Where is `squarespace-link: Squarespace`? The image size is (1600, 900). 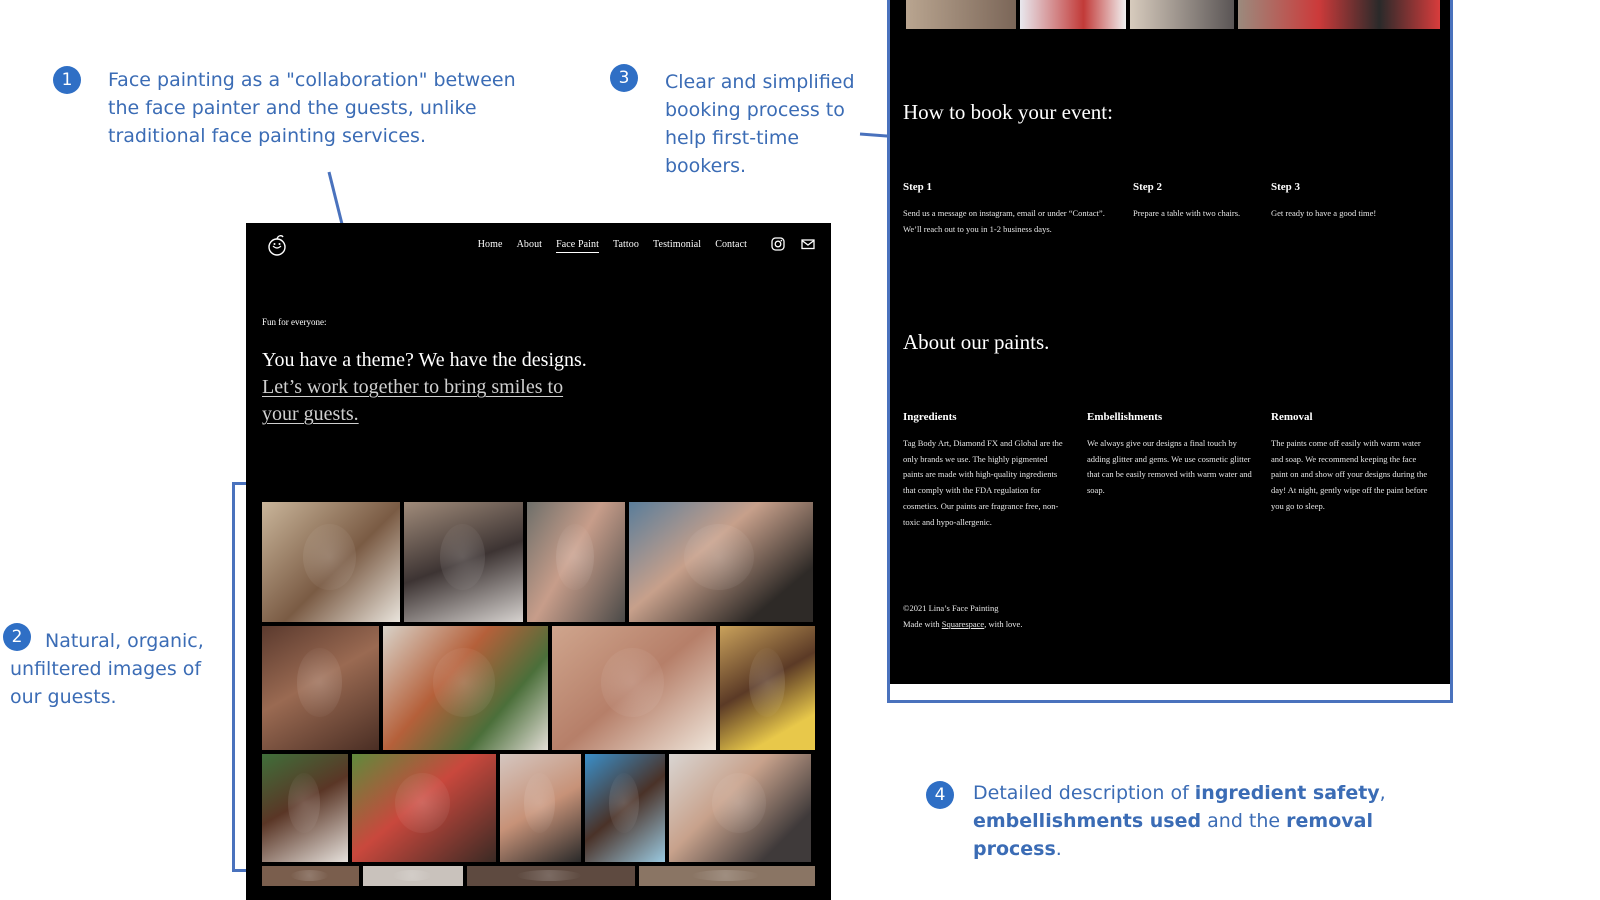 squarespace-link: Squarespace is located at coordinates (963, 624).